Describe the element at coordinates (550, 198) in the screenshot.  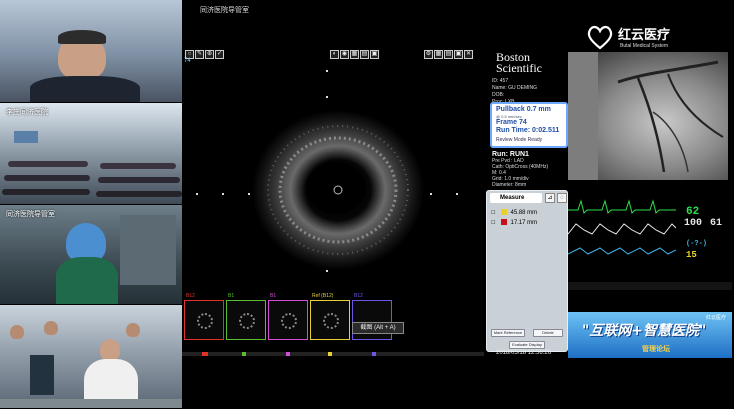
I see `ruler-icon: ⊿` at that location.